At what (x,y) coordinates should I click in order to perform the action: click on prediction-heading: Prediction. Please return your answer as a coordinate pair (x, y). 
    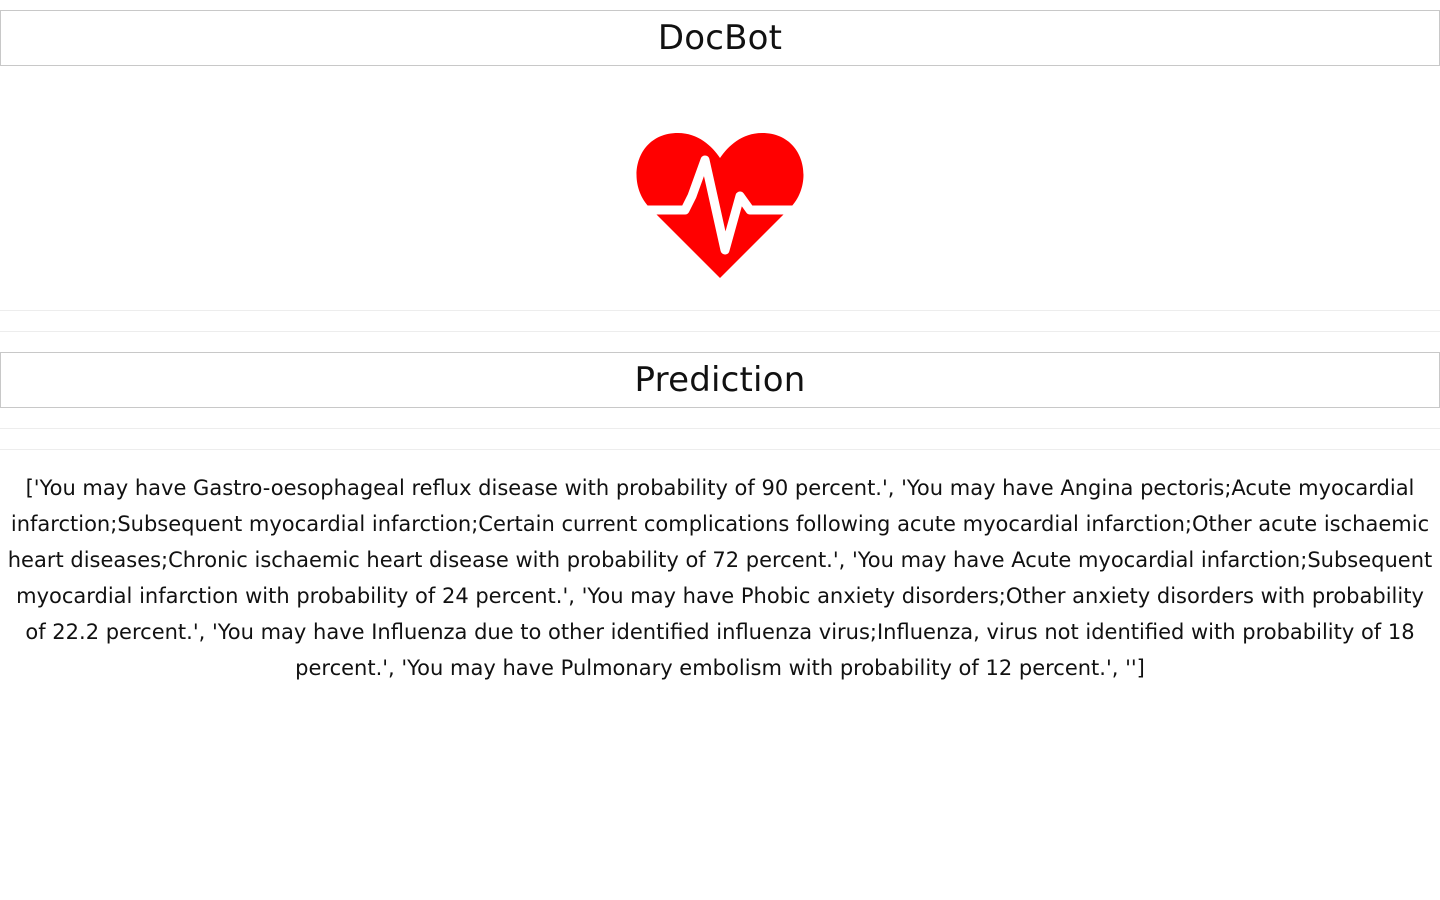
    Looking at the image, I should click on (720, 380).